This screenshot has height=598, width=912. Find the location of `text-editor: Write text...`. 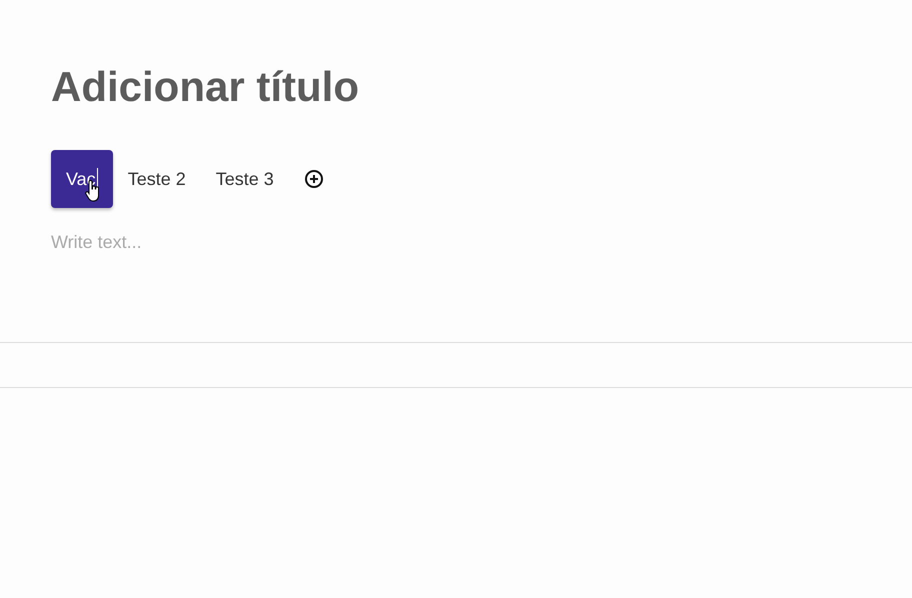

text-editor: Write text... is located at coordinates (251, 242).